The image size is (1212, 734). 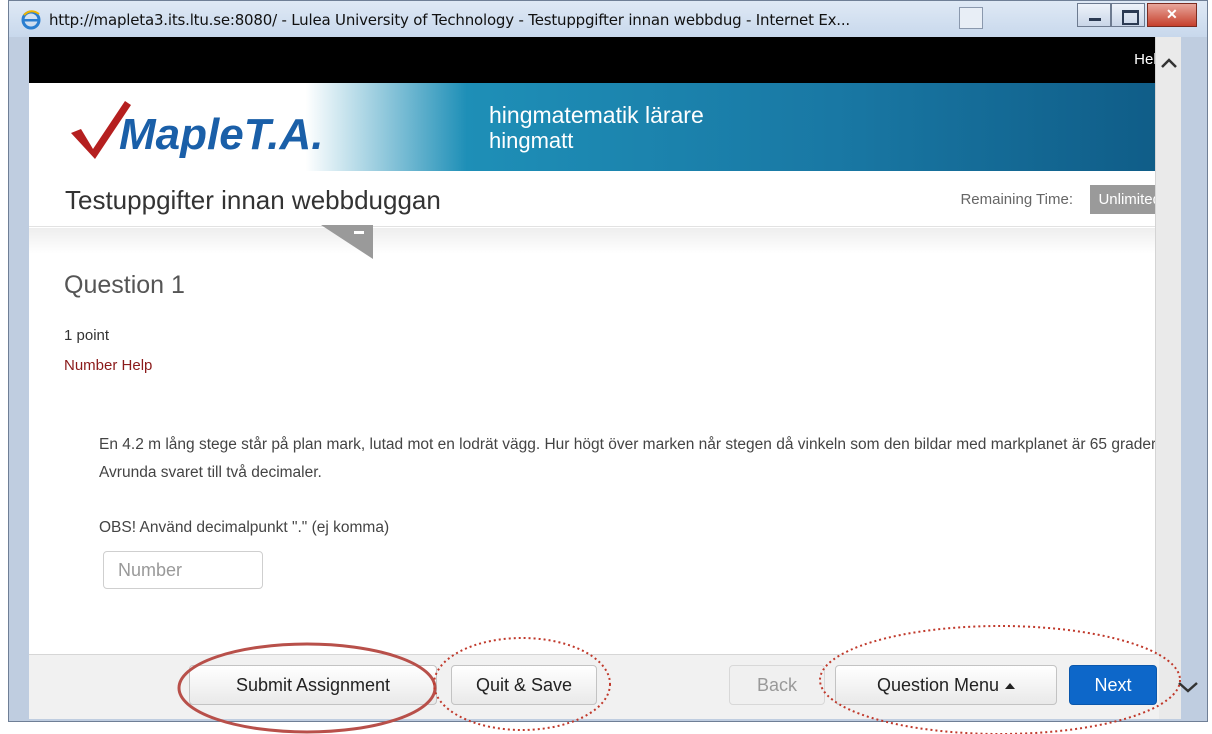 I want to click on window-controls, so click(x=1137, y=15).